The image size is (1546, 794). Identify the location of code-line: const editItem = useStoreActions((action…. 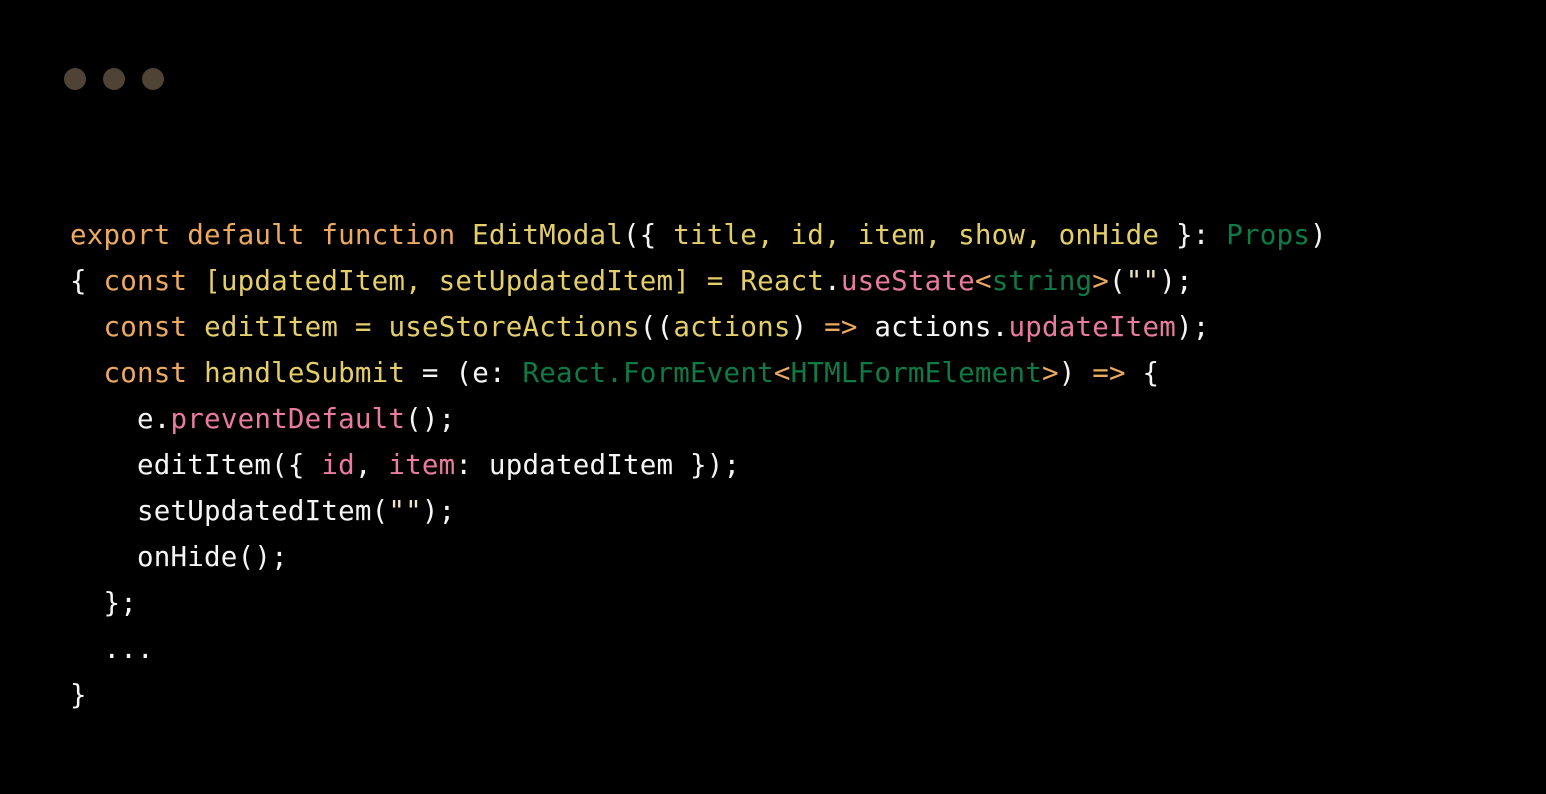
(798, 327).